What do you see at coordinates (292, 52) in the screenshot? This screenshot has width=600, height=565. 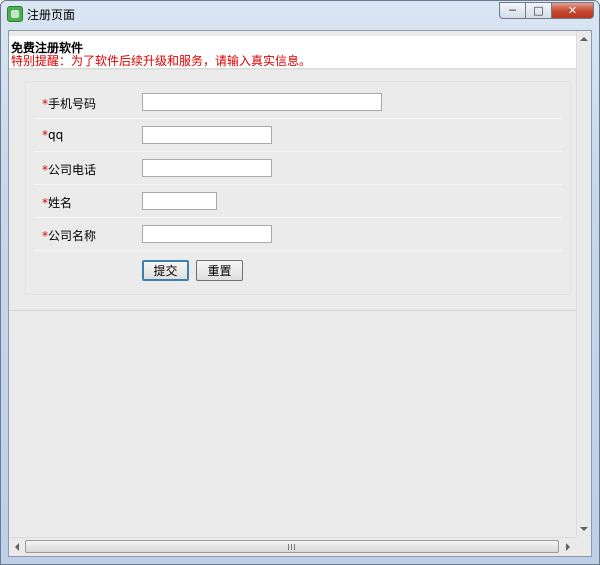 I see `page-header: 免费注册软件 特别提醒：为了软件后续升级和服务，请输入真实信息。` at bounding box center [292, 52].